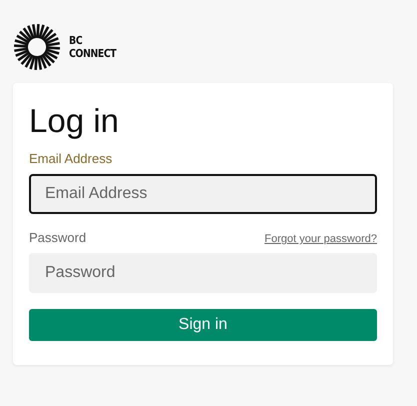 The image size is (417, 406). What do you see at coordinates (75, 40) in the screenshot?
I see `logo-text: BC` at bounding box center [75, 40].